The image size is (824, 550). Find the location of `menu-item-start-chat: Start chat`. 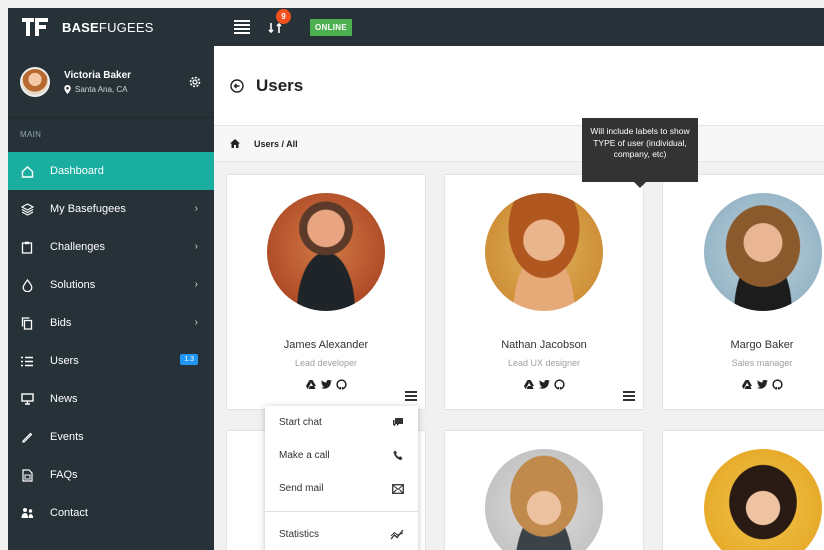

menu-item-start-chat: Start chat is located at coordinates (341, 422).